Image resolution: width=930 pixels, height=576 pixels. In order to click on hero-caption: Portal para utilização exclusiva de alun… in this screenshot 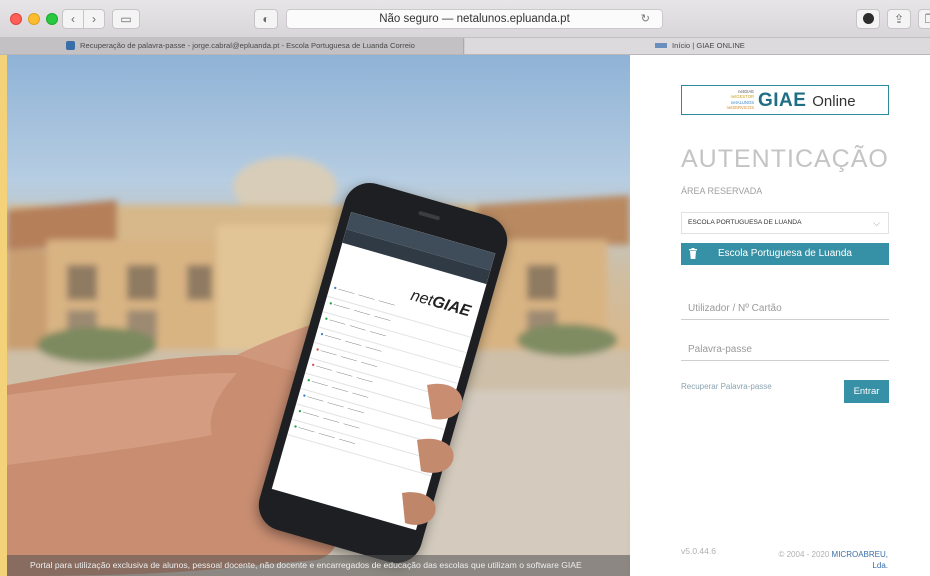, I will do `click(318, 565)`.